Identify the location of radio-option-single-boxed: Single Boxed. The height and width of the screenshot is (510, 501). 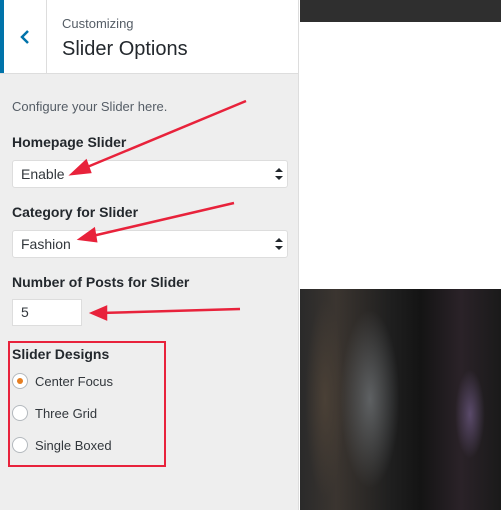
(62, 445).